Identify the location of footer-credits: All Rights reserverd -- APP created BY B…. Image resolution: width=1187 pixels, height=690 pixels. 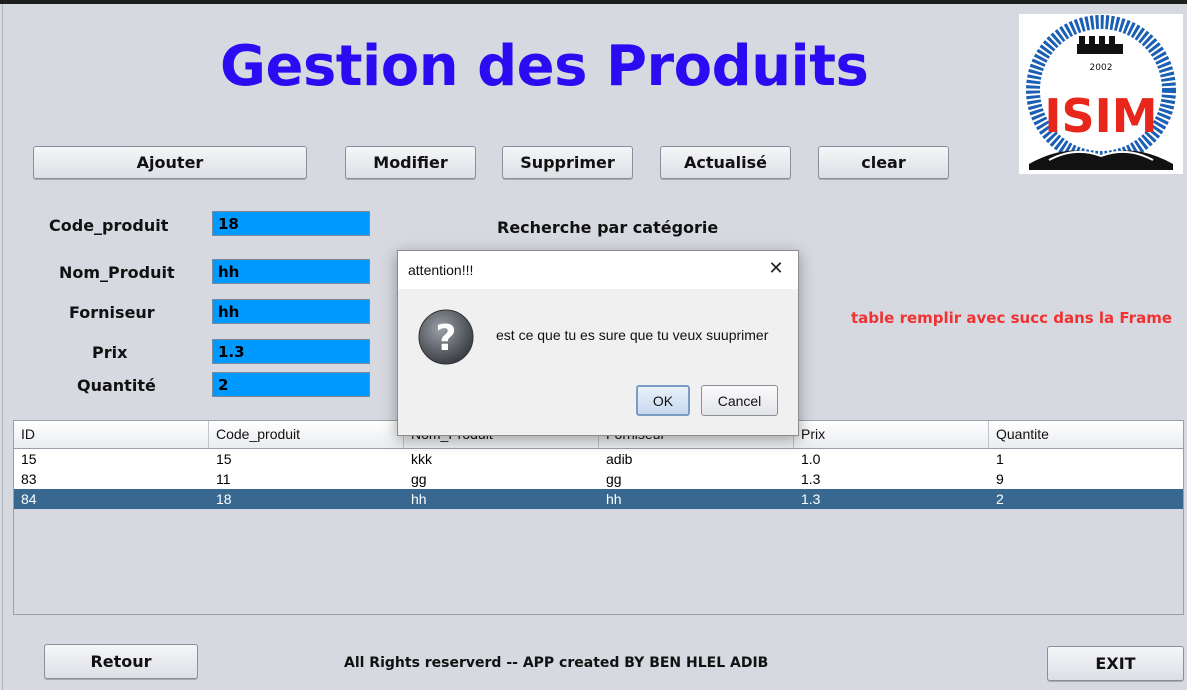
(556, 663).